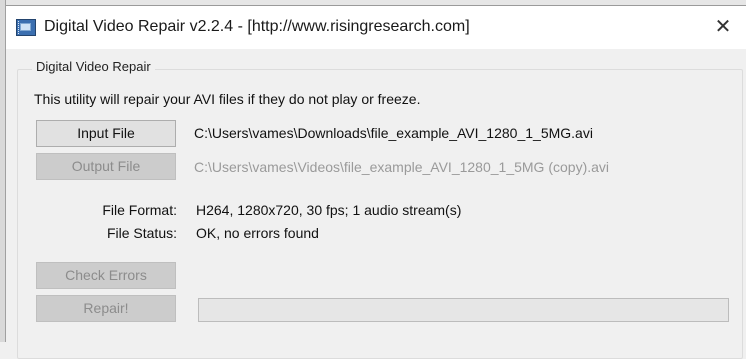 This screenshot has width=746, height=359. What do you see at coordinates (723, 27) in the screenshot?
I see `close-icon: ✕` at bounding box center [723, 27].